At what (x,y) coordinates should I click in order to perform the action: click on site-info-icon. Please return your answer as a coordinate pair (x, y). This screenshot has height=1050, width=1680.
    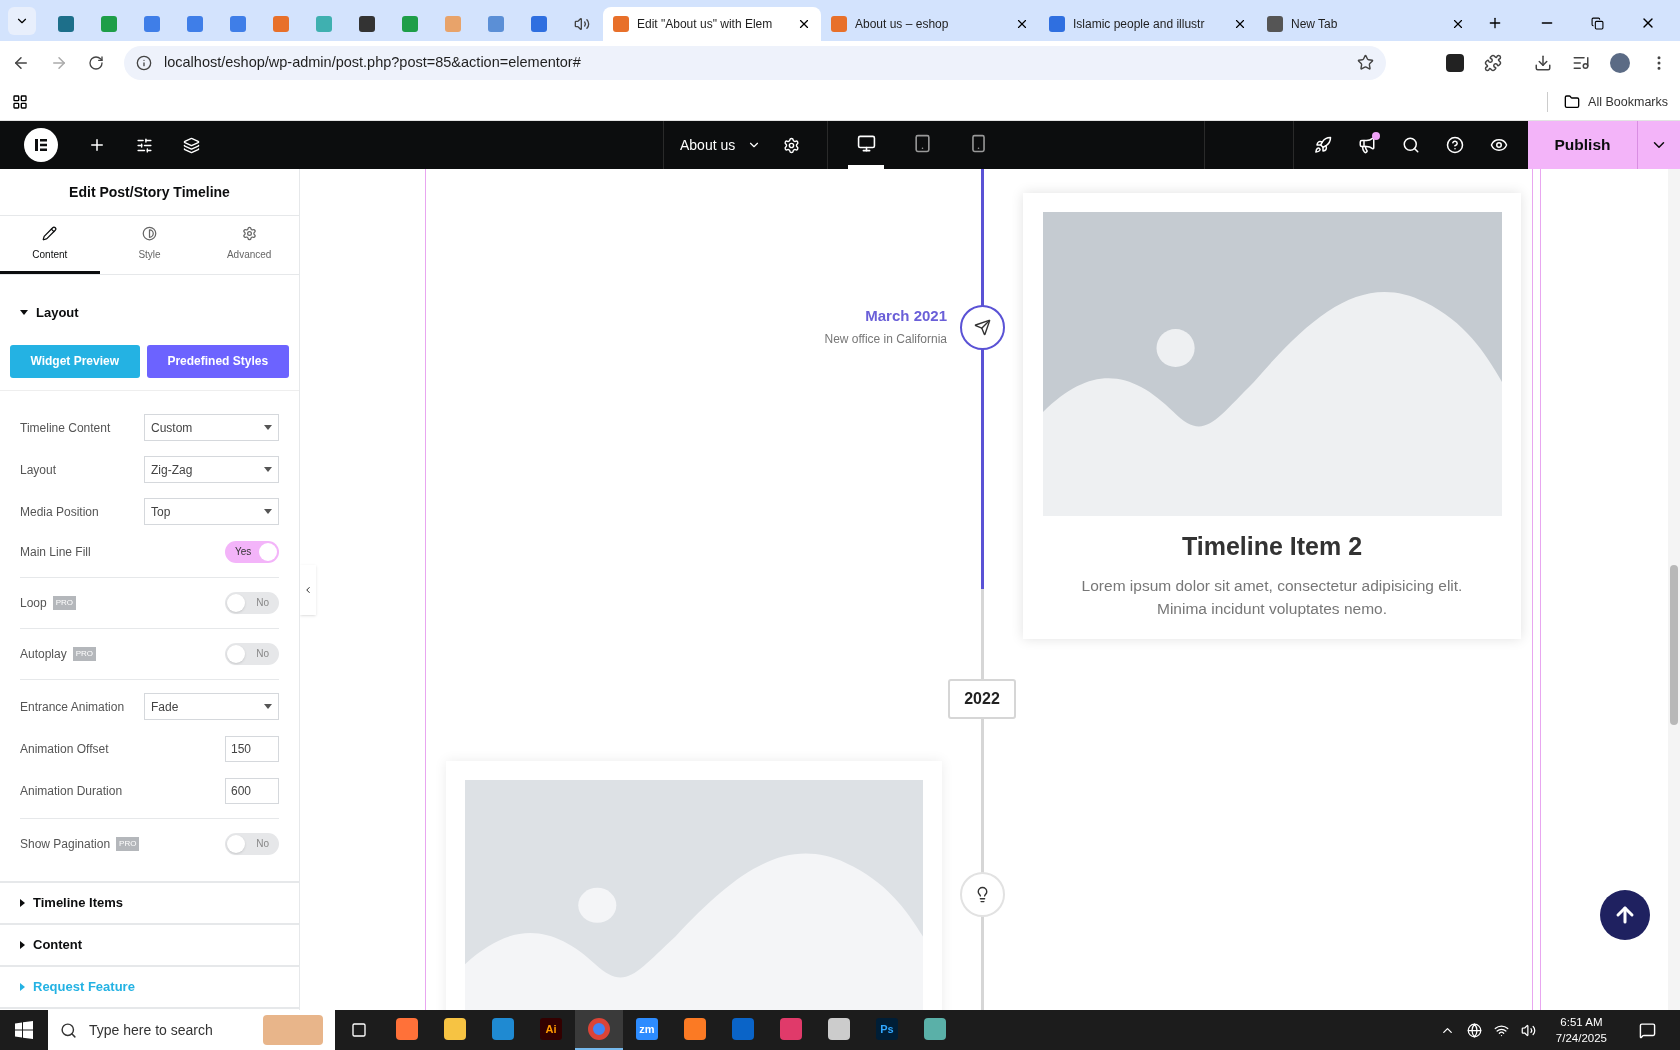
    Looking at the image, I should click on (144, 62).